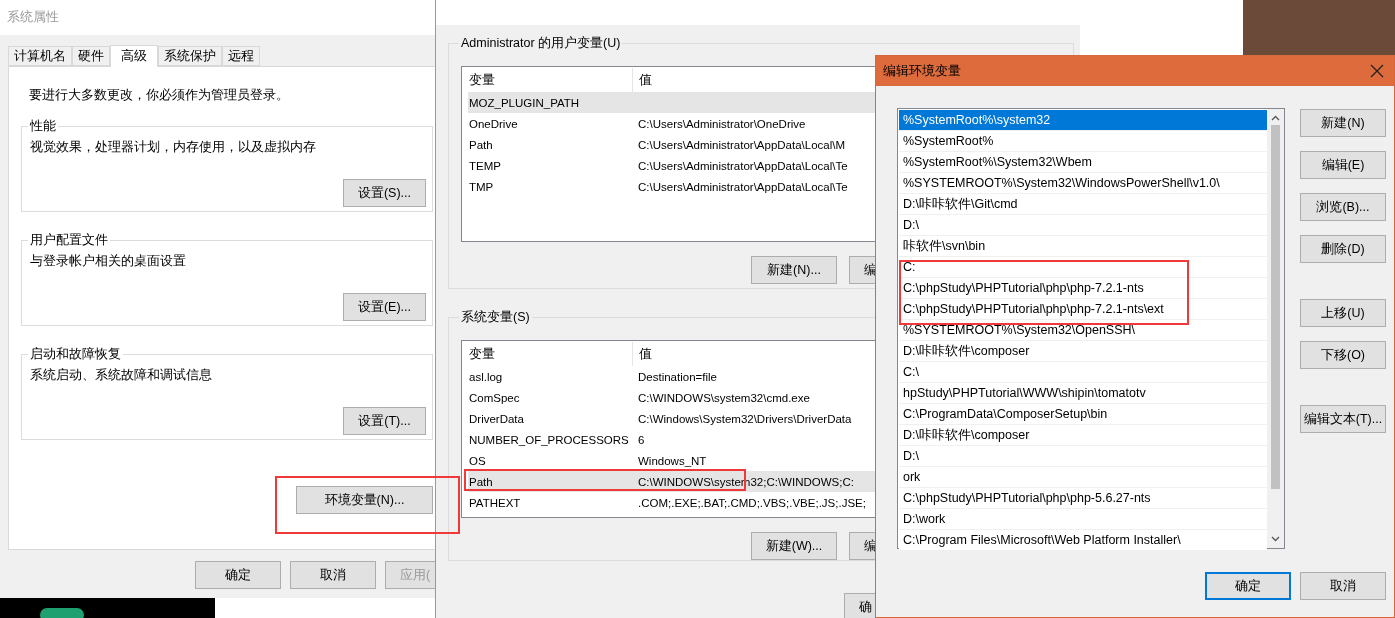 The height and width of the screenshot is (618, 1395). What do you see at coordinates (134, 56) in the screenshot?
I see `tab: 高级` at bounding box center [134, 56].